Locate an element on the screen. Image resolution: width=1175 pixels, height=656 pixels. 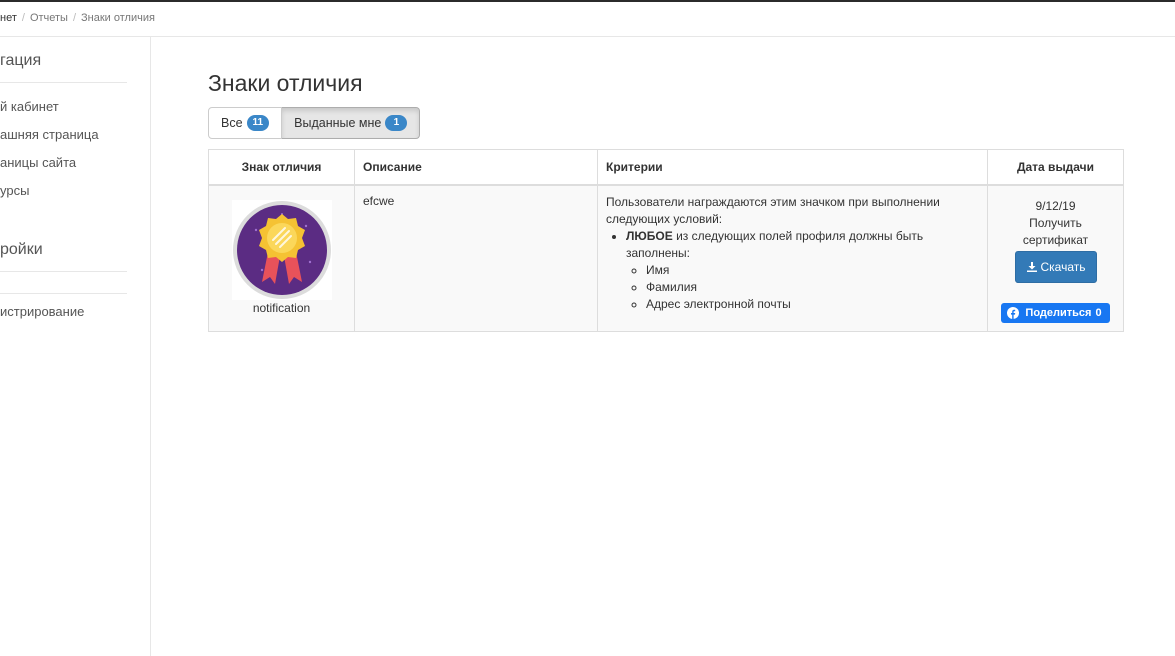
badge-name: notification is located at coordinates (281, 308).